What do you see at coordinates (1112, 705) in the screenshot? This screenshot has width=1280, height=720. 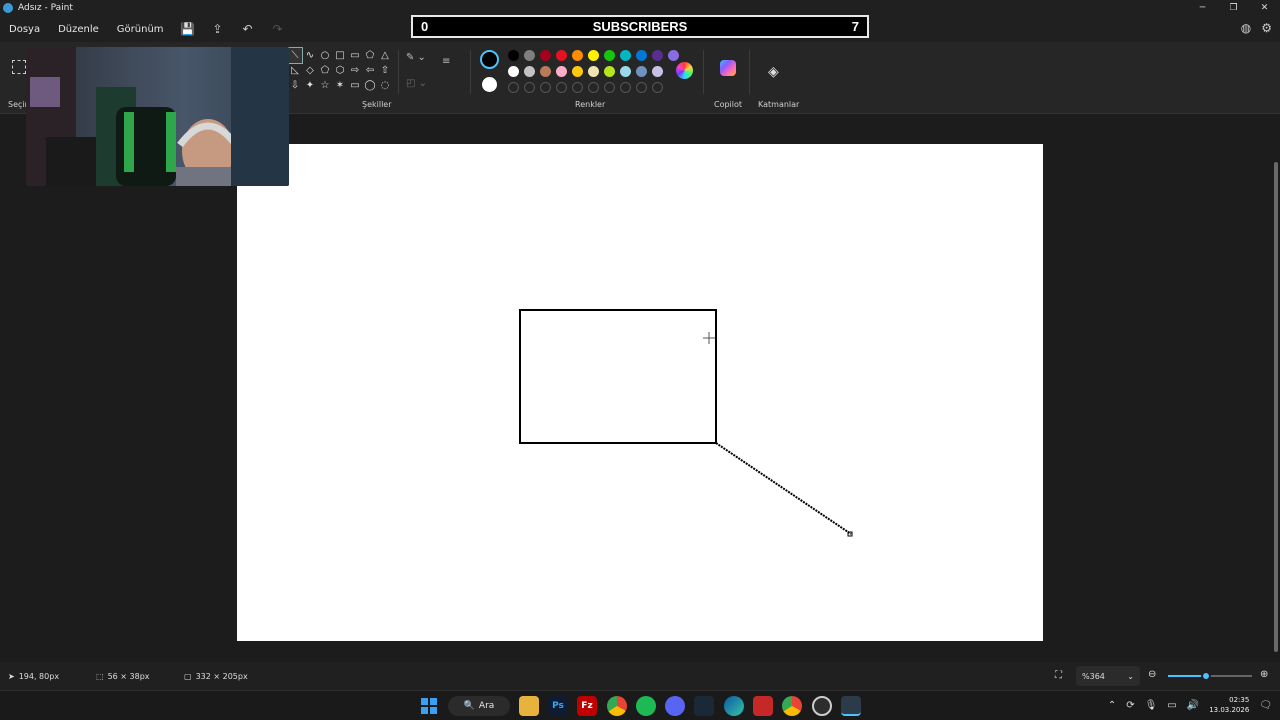 I see `chevron-up-icon: ⌃` at bounding box center [1112, 705].